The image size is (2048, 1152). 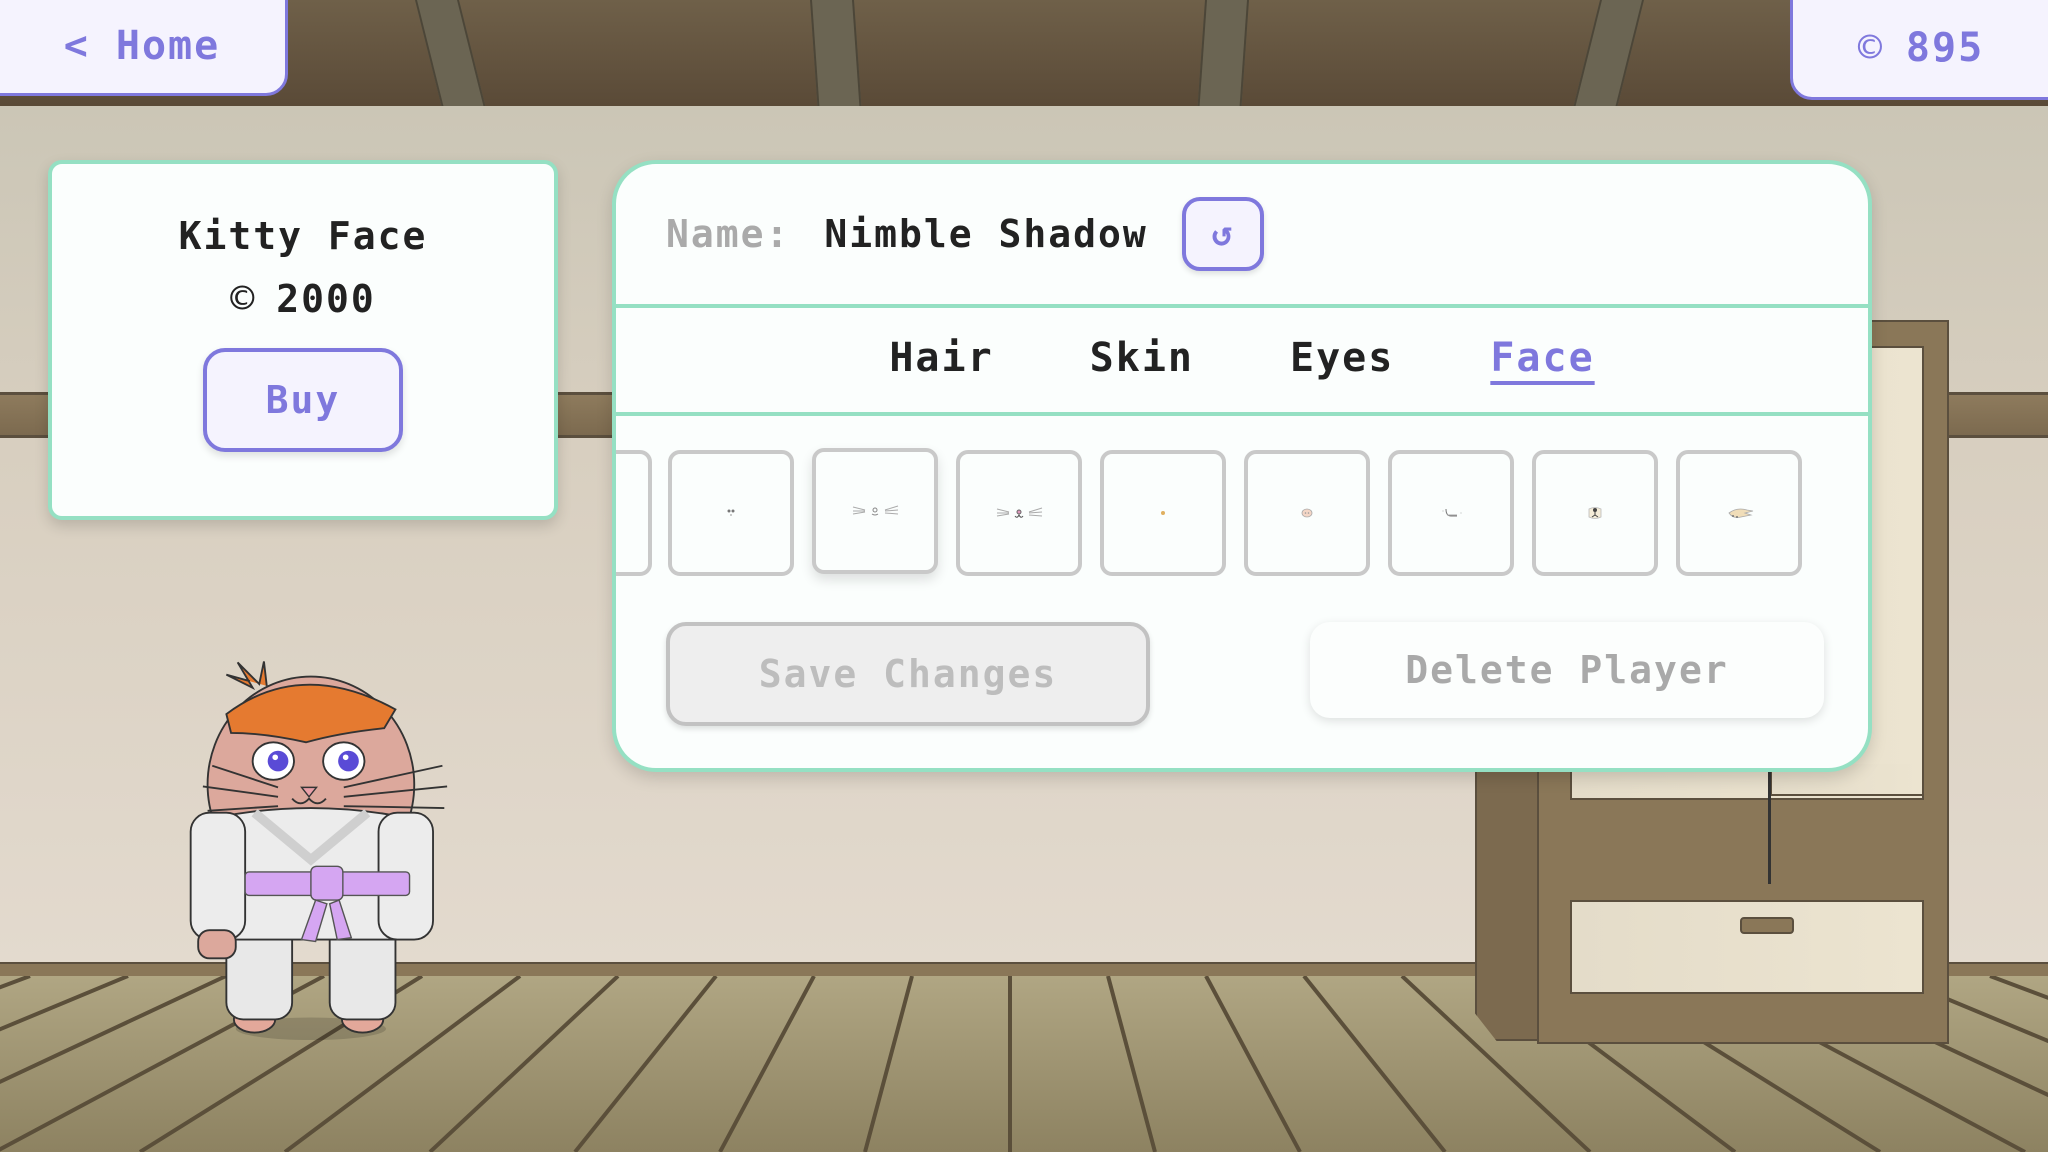 What do you see at coordinates (1242, 514) in the screenshot?
I see `face-items-carousel` at bounding box center [1242, 514].